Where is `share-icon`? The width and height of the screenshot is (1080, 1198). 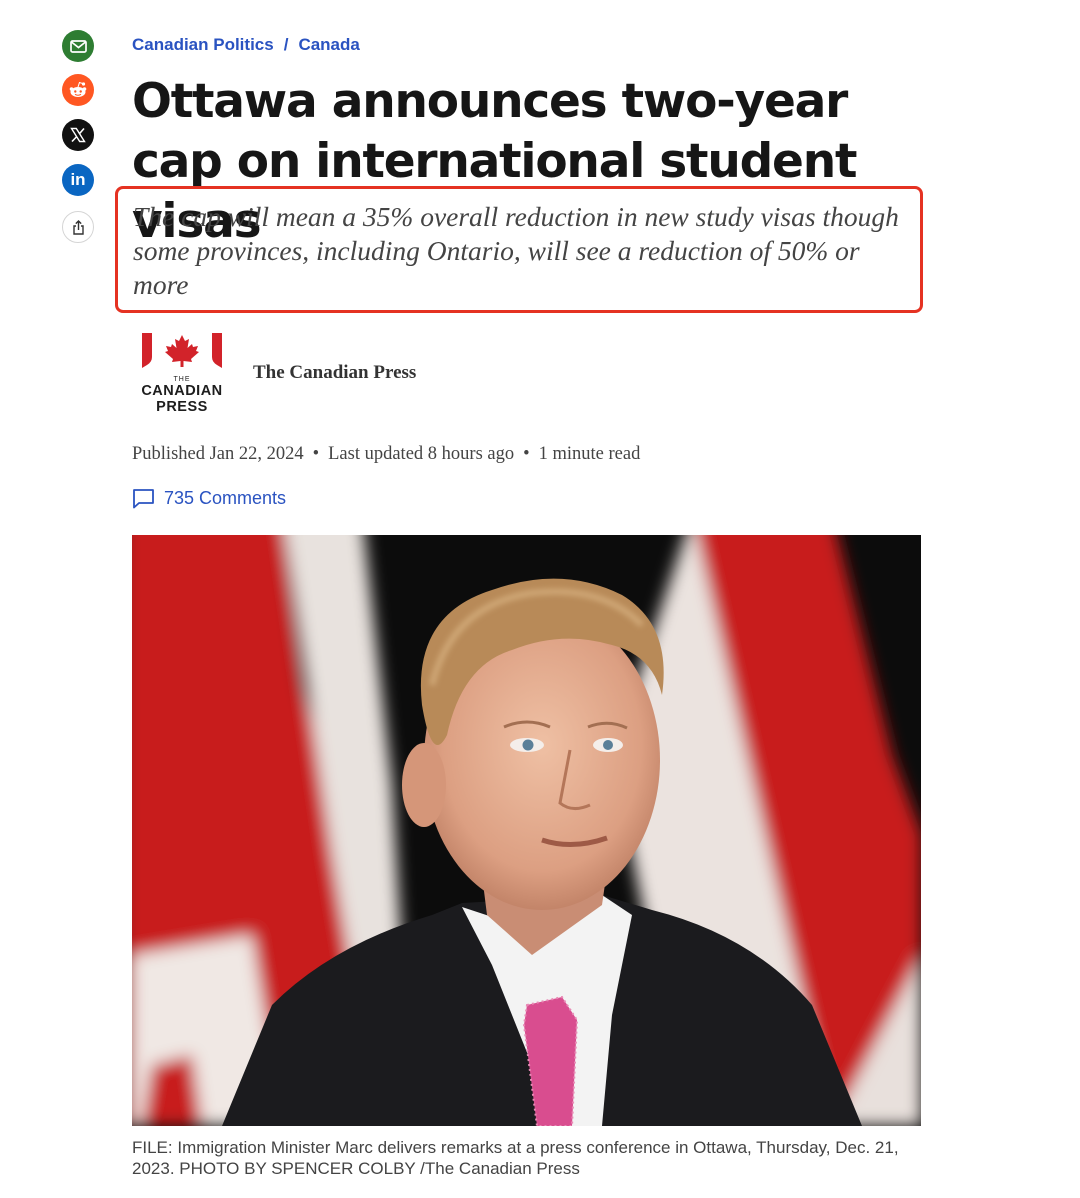
share-icon is located at coordinates (78, 227).